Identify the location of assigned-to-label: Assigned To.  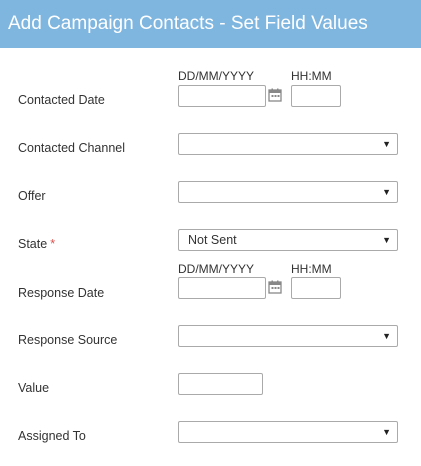
(52, 436).